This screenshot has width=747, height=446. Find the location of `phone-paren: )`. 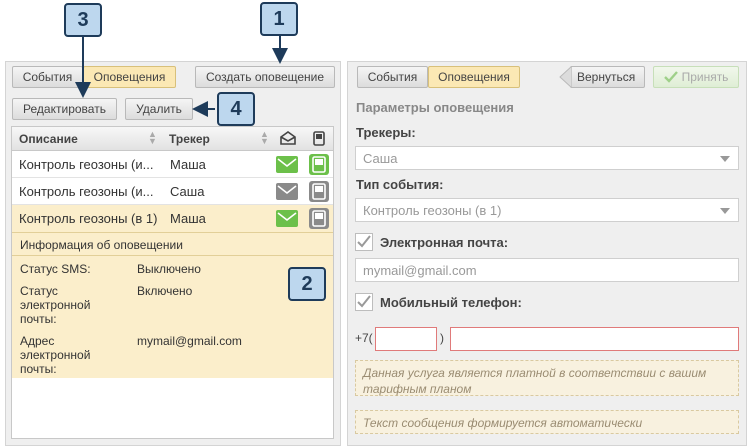

phone-paren: ) is located at coordinates (442, 338).